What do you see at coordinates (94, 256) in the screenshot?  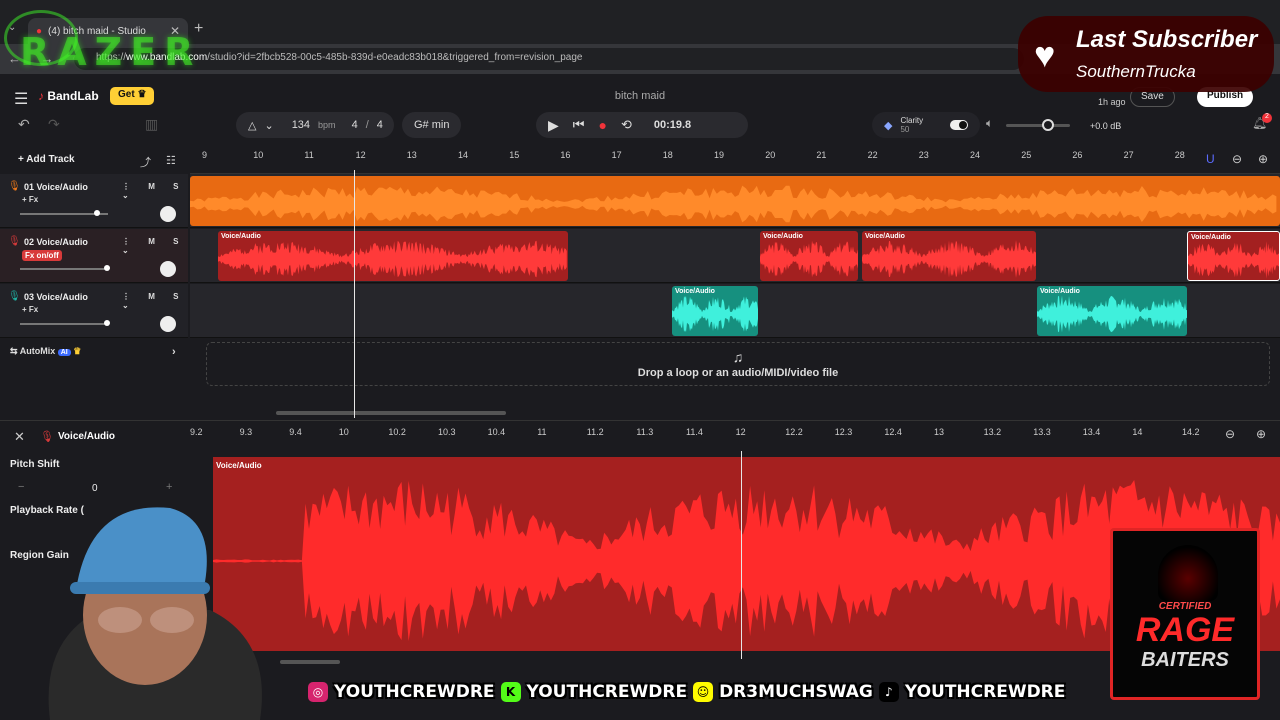 I see `track-header-2: 🎙︎ 02 Voice/Audio ⋮ M S ⌄ Fx on/off` at bounding box center [94, 256].